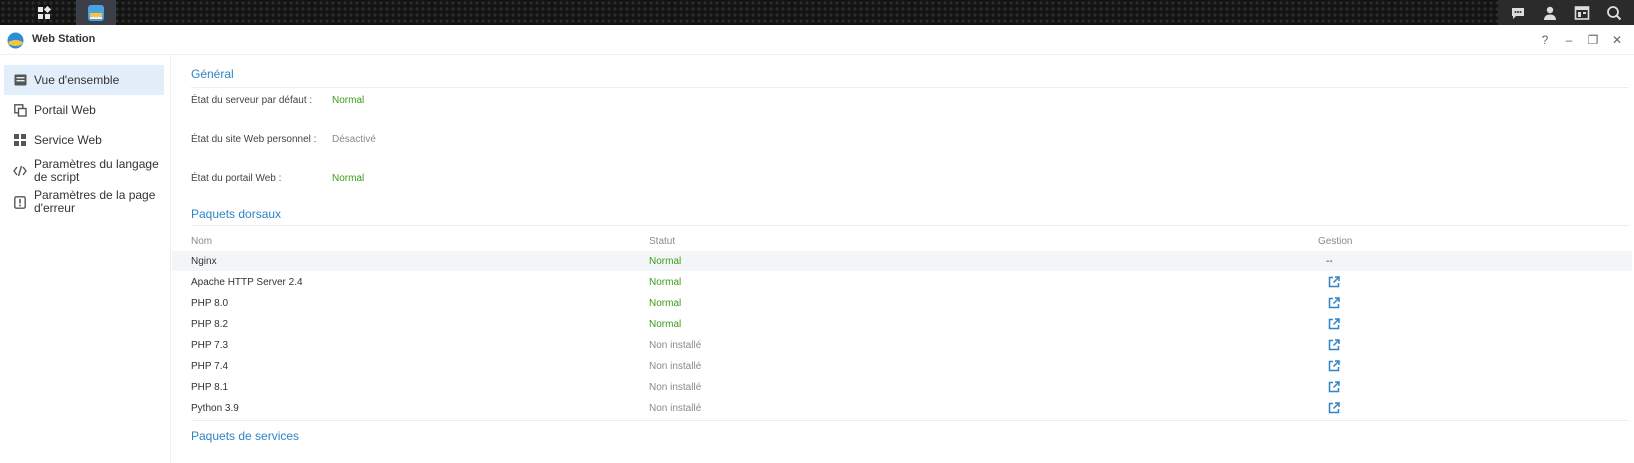  What do you see at coordinates (1614, 13) in the screenshot?
I see `search-icon` at bounding box center [1614, 13].